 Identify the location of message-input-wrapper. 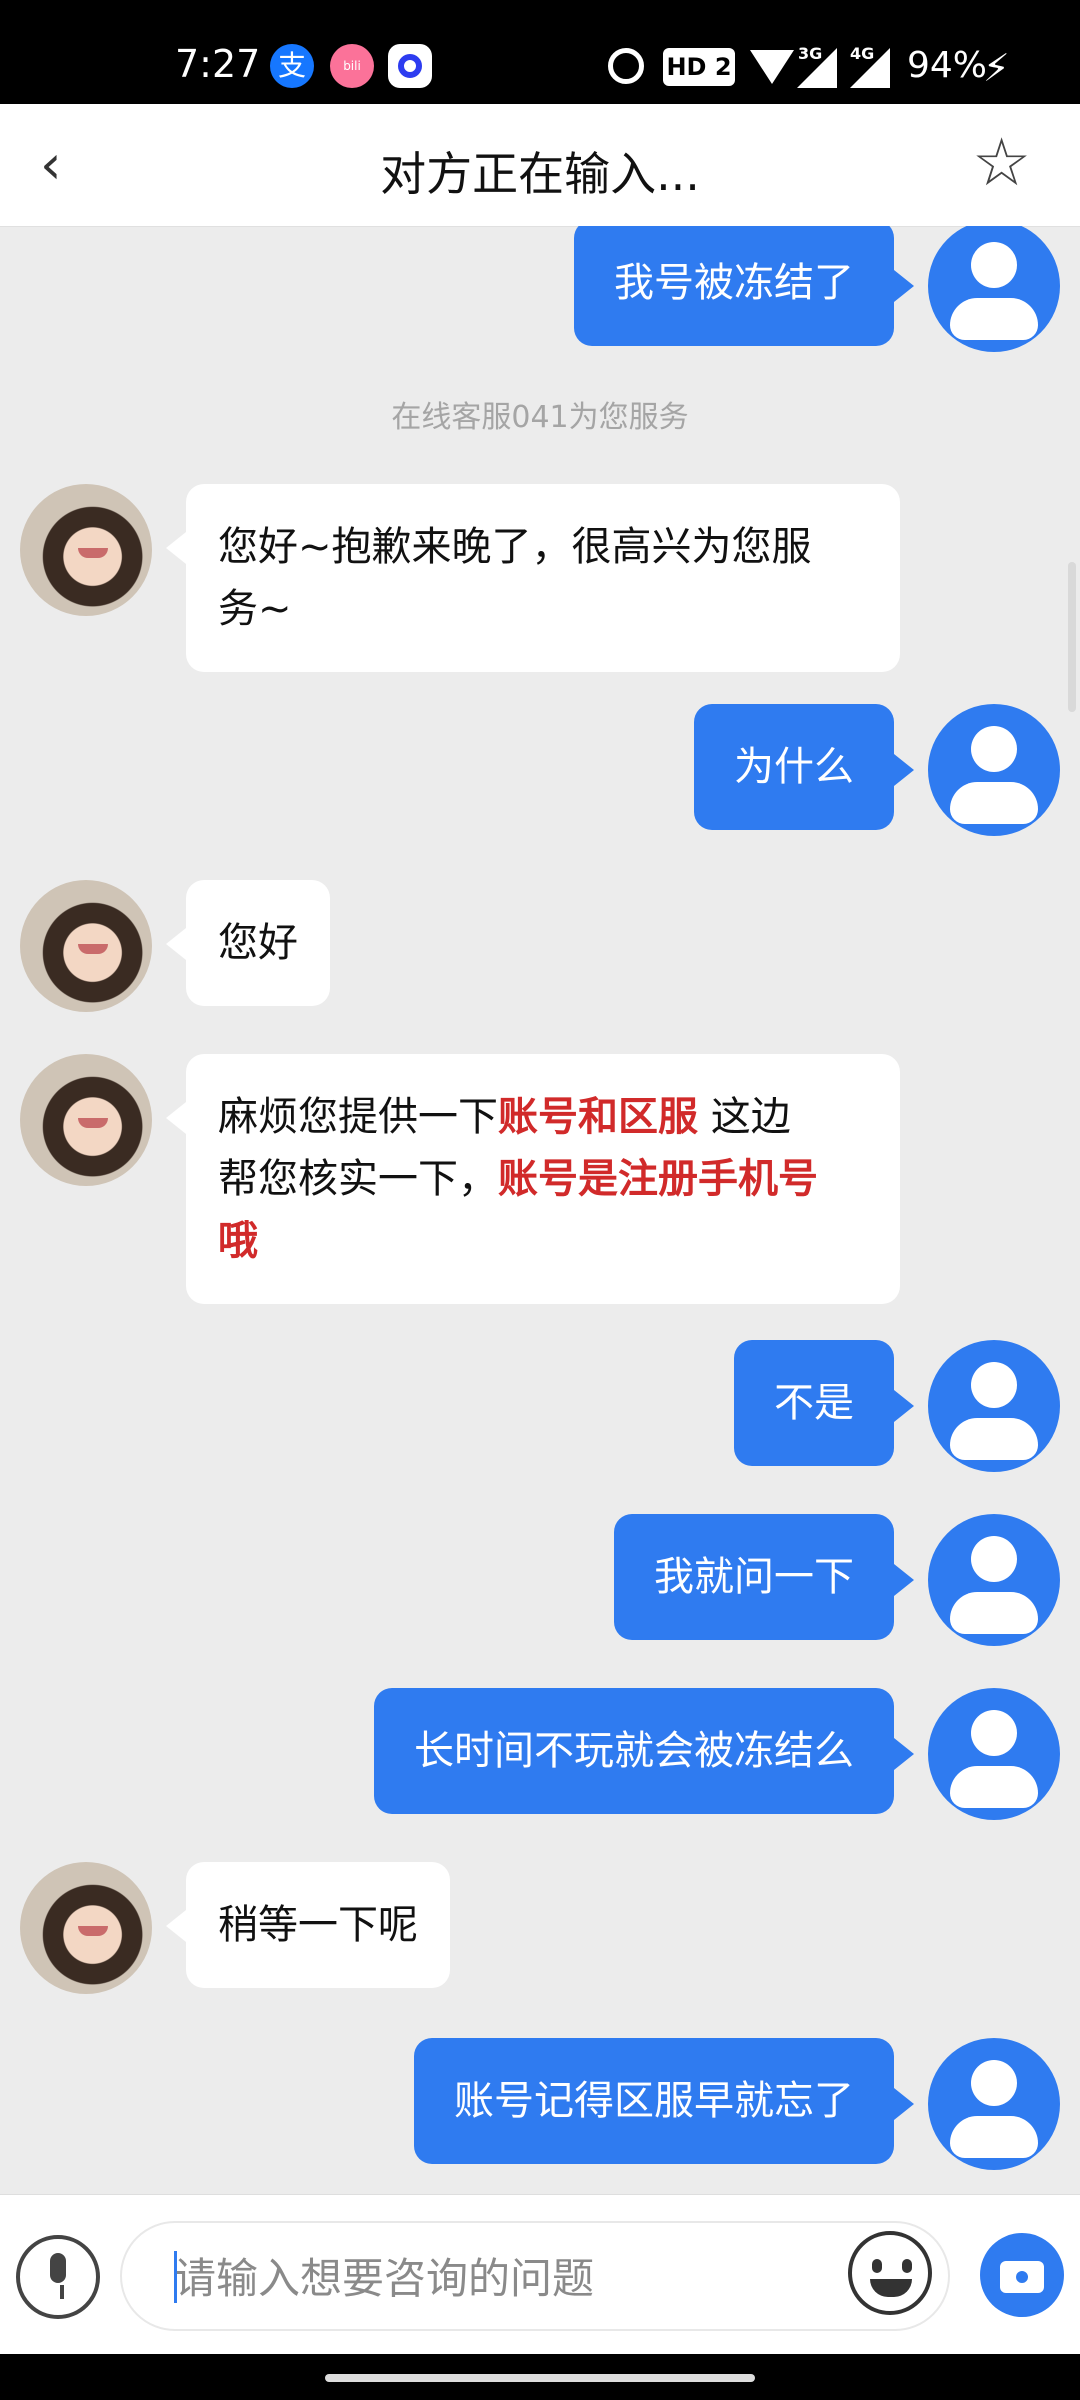
(535, 2276).